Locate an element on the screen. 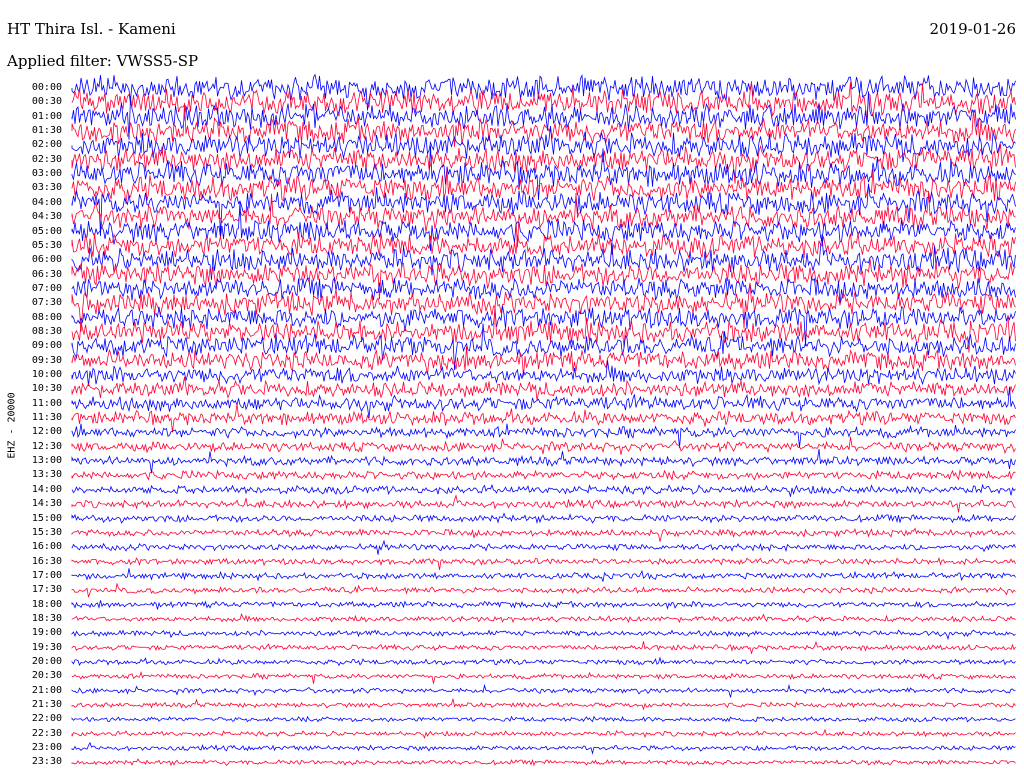  row-label: 16:00 is located at coordinates (46, 547).